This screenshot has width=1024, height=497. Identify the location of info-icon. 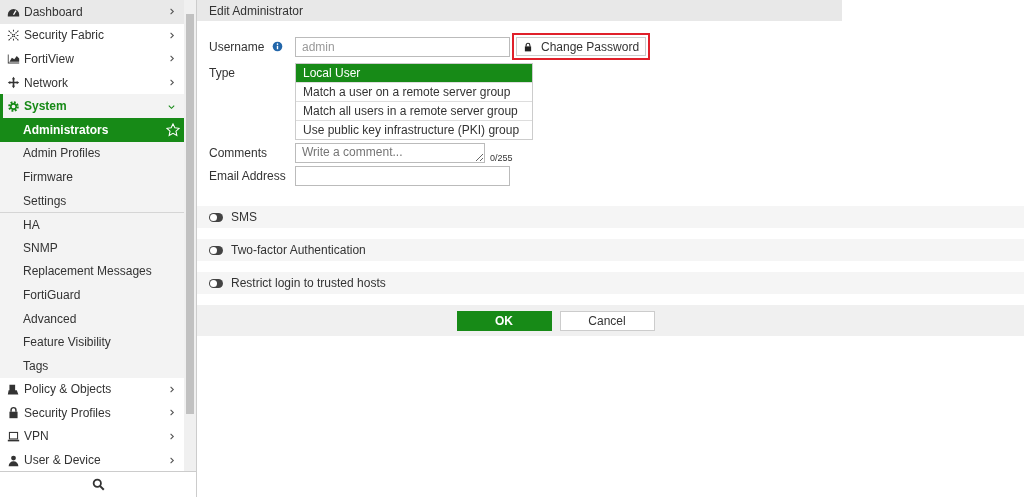
(278, 46).